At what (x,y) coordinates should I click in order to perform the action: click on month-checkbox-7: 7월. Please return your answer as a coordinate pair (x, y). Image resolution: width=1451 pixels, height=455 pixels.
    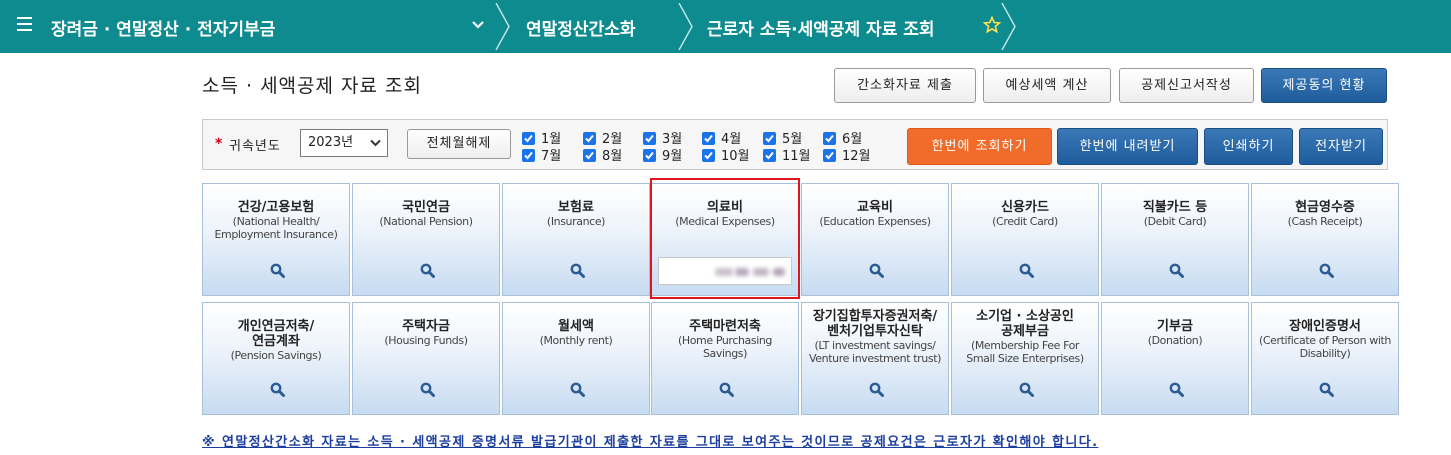
    Looking at the image, I should click on (541, 154).